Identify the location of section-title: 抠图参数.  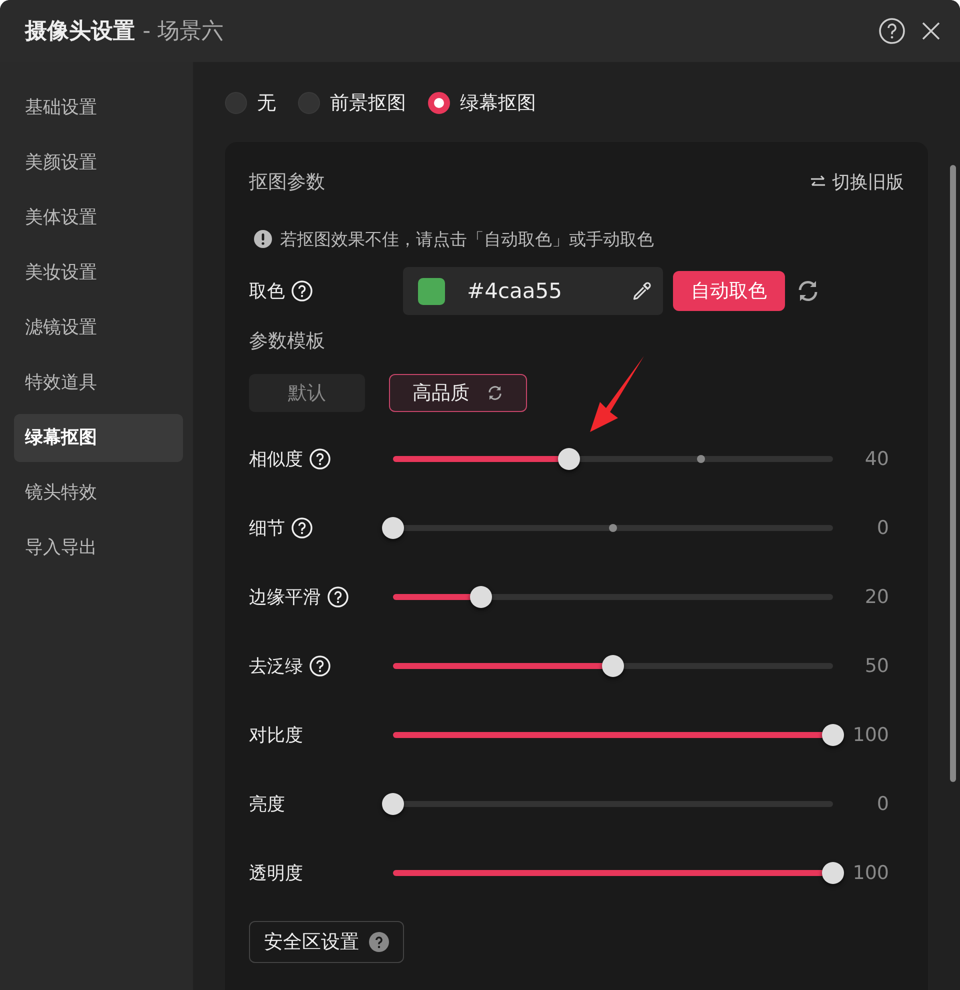
(287, 182).